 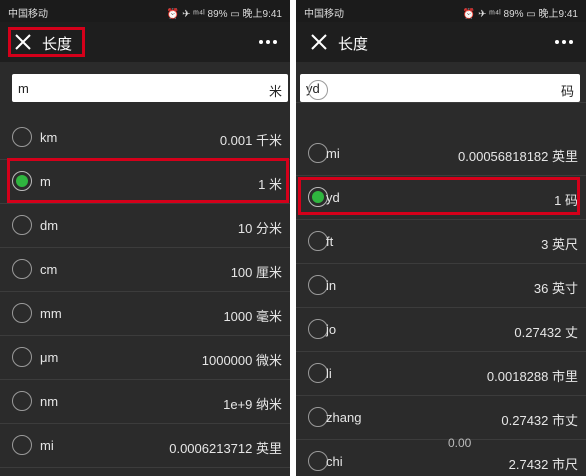 I want to click on unit-value: 0.27432 丈, so click(x=546, y=332).